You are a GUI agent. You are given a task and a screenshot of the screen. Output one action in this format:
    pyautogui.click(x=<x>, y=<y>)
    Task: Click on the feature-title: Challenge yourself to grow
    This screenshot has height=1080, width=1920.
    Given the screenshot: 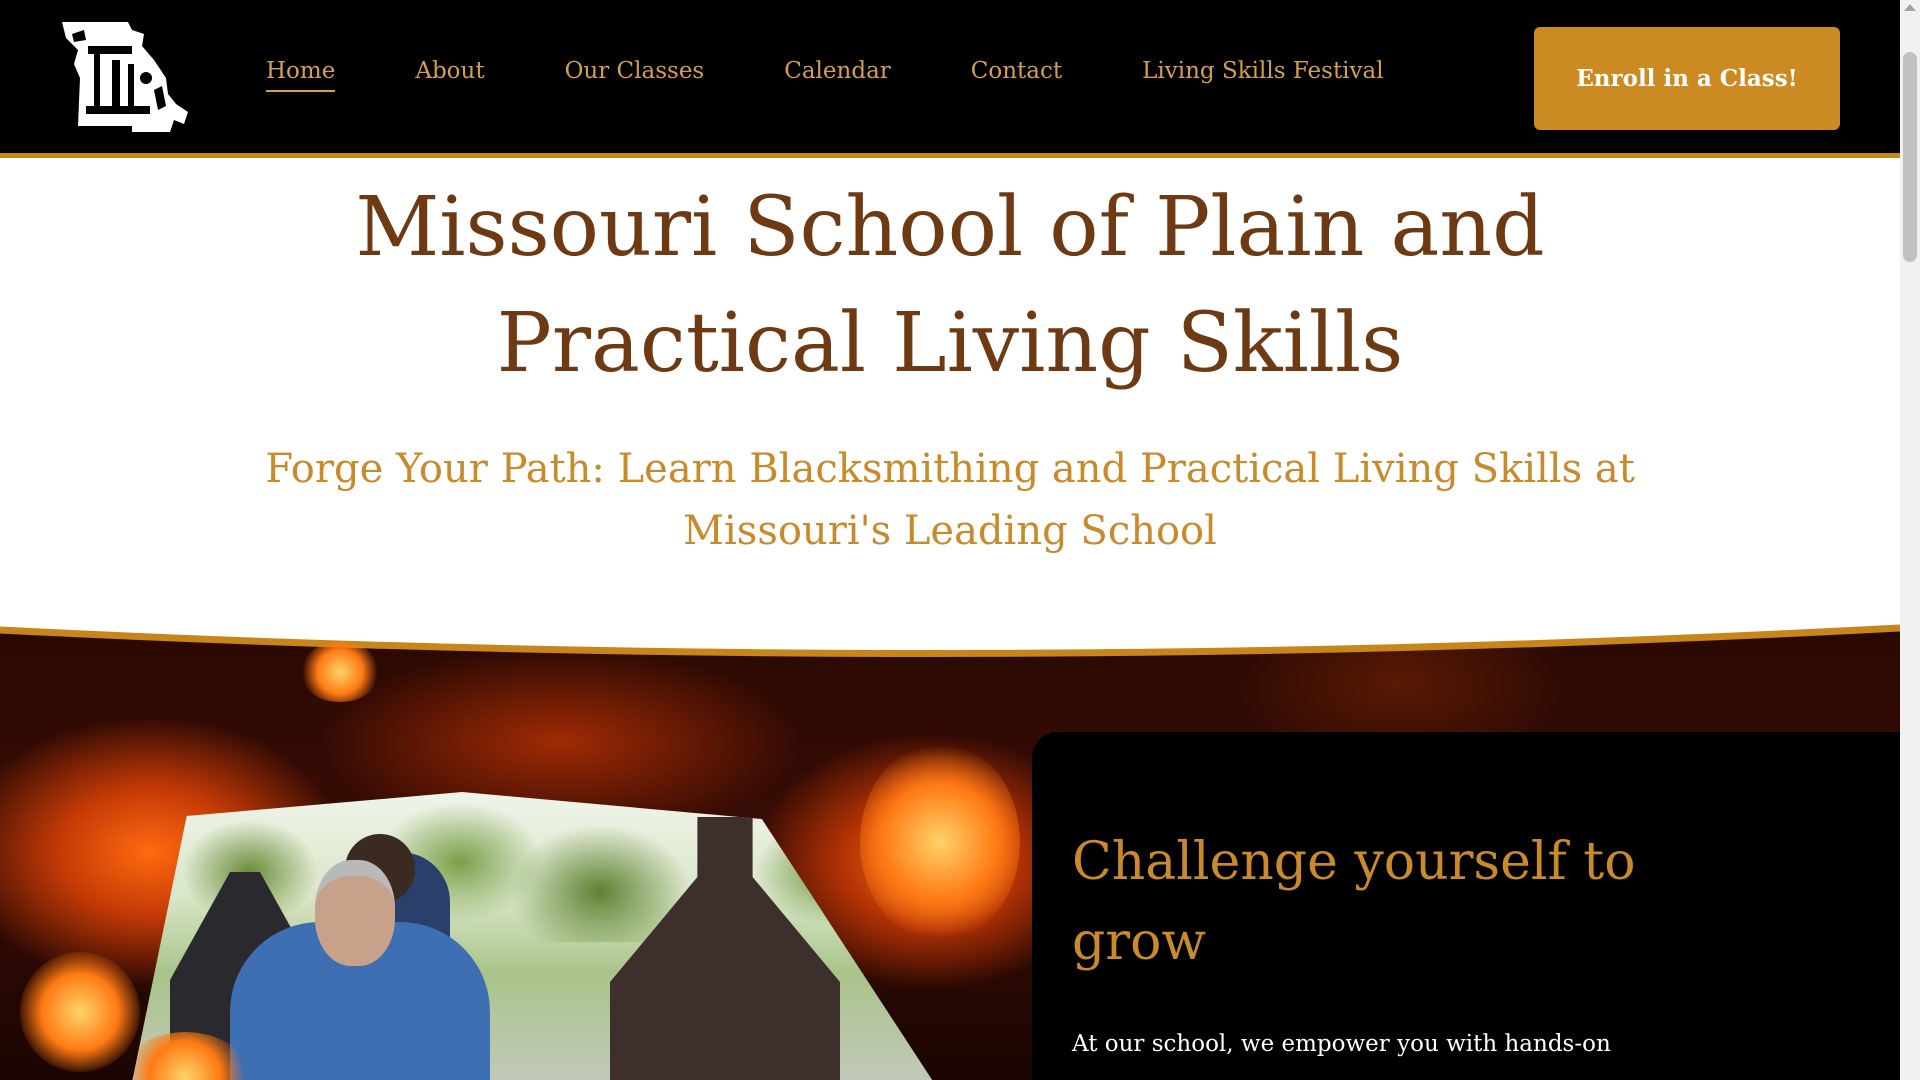 What is the action you would take?
    pyautogui.click(x=1354, y=902)
    